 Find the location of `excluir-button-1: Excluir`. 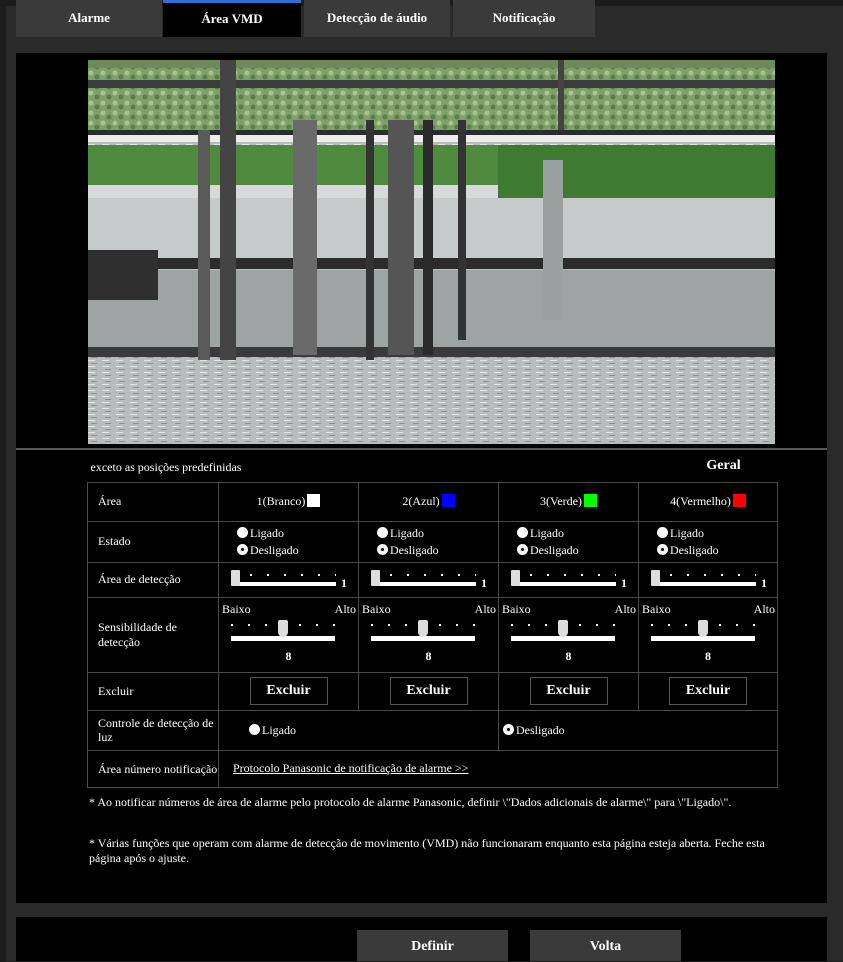

excluir-button-1: Excluir is located at coordinates (288, 691).